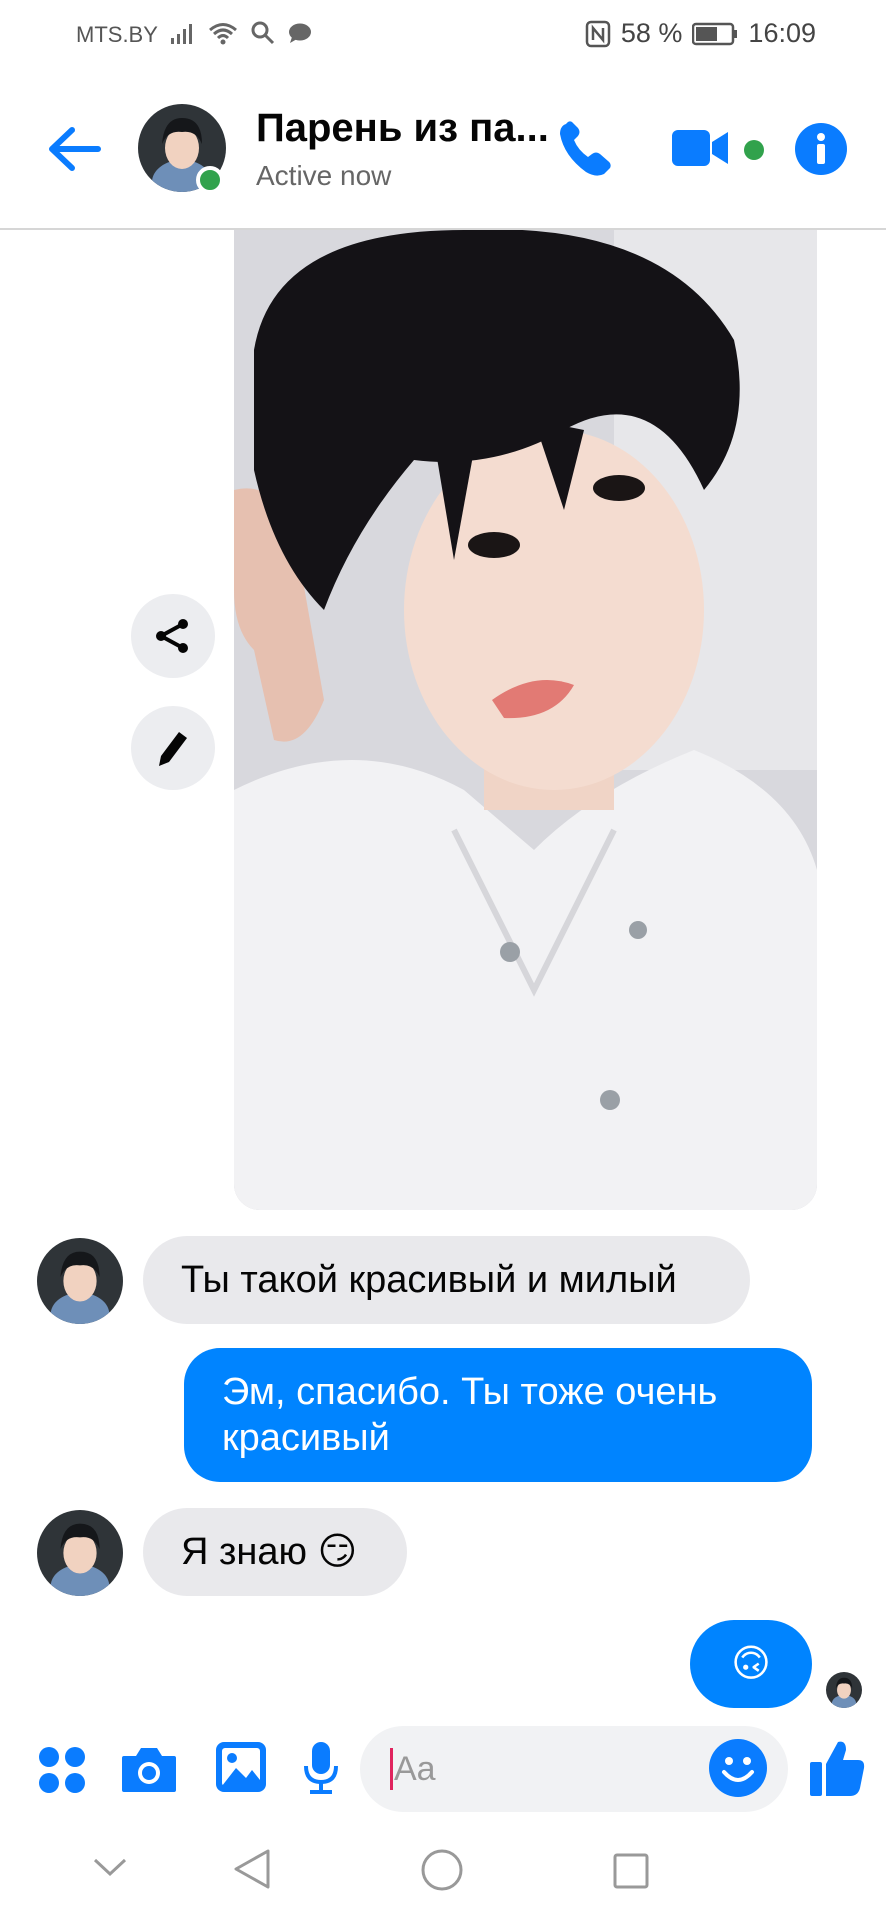 Image resolution: width=886 pixels, height=1920 pixels. I want to click on message-text: Я знаю 😏, so click(269, 1552).